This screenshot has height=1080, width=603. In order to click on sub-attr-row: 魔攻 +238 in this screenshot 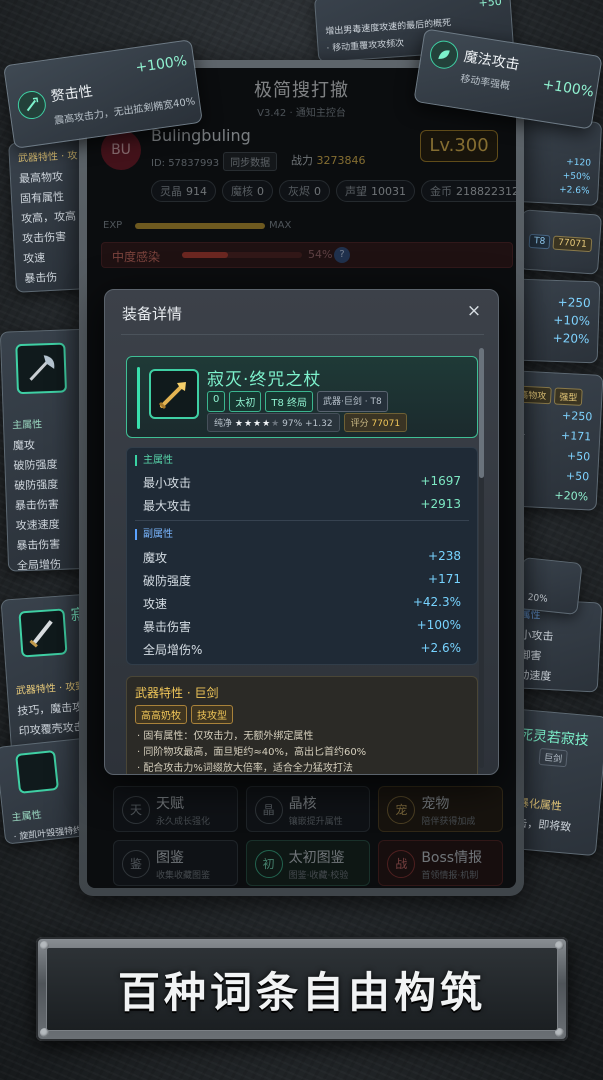, I will do `click(302, 558)`.